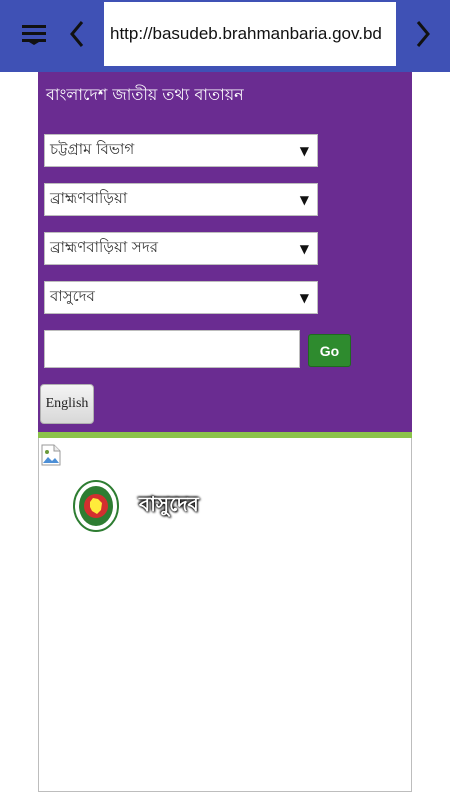 The image size is (450, 800). Describe the element at coordinates (181, 248) in the screenshot. I see `upazila-select: ব্রাহ্মণবাড়িয়া সদর ▼` at that location.